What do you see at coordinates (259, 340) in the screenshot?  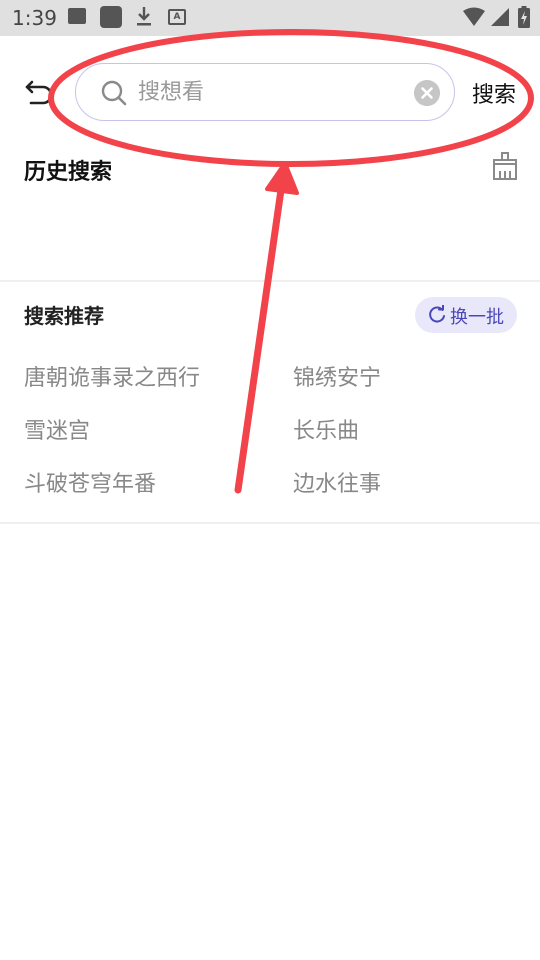 I see `annotation-arrow-shaft` at bounding box center [259, 340].